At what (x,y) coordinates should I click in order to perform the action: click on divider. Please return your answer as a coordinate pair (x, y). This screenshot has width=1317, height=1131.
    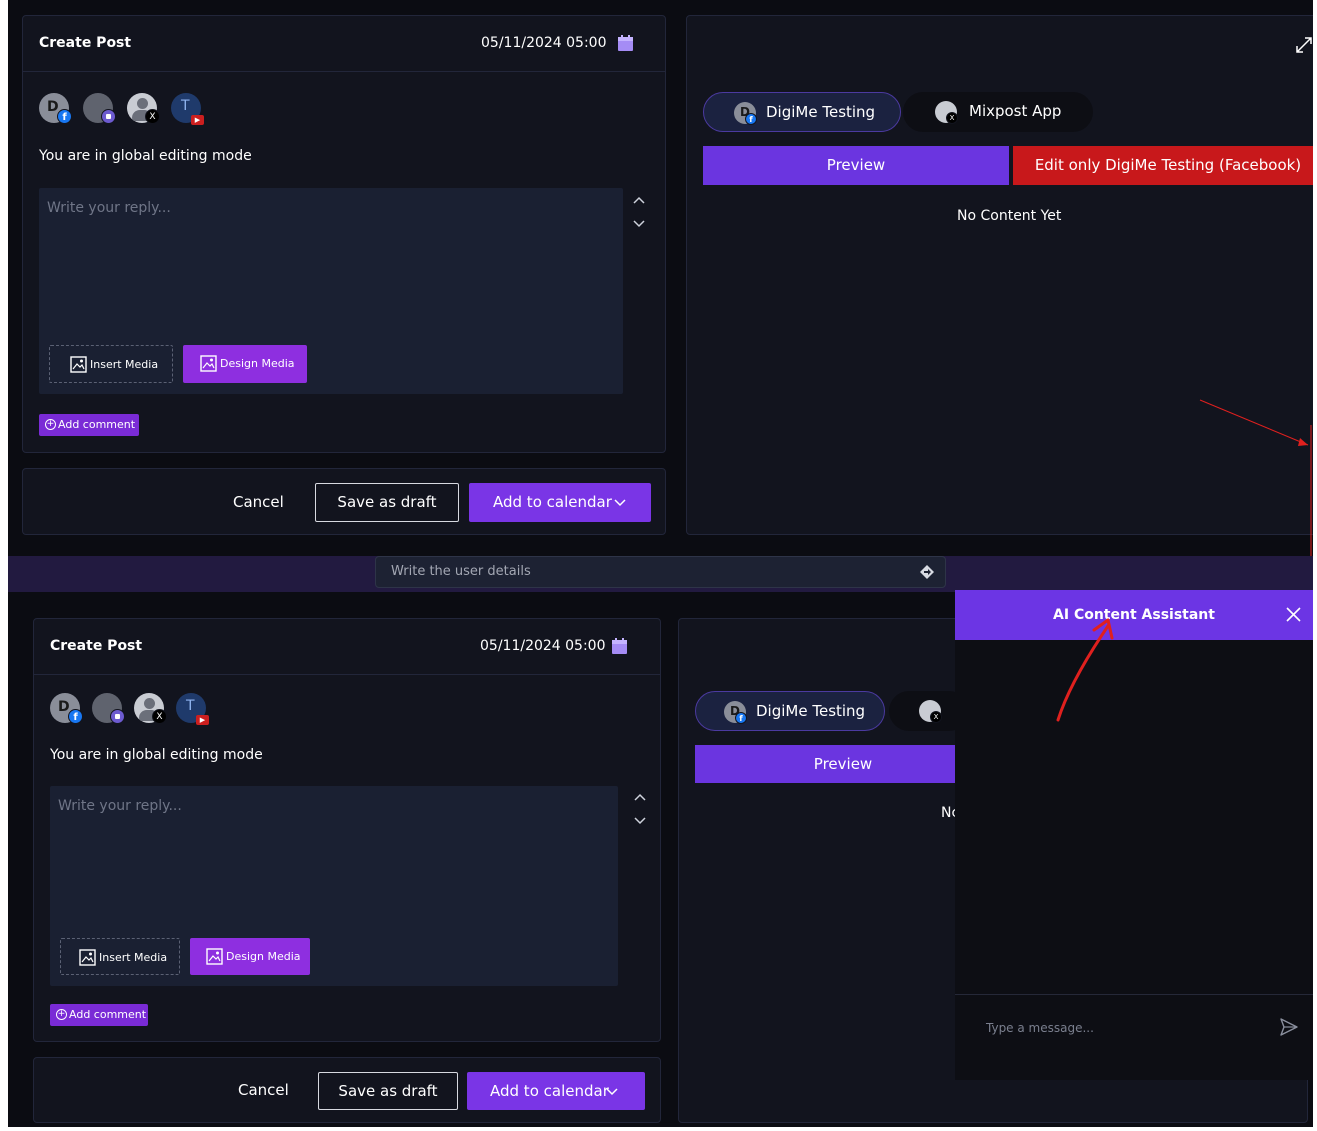
    Looking at the image, I should click on (1134, 994).